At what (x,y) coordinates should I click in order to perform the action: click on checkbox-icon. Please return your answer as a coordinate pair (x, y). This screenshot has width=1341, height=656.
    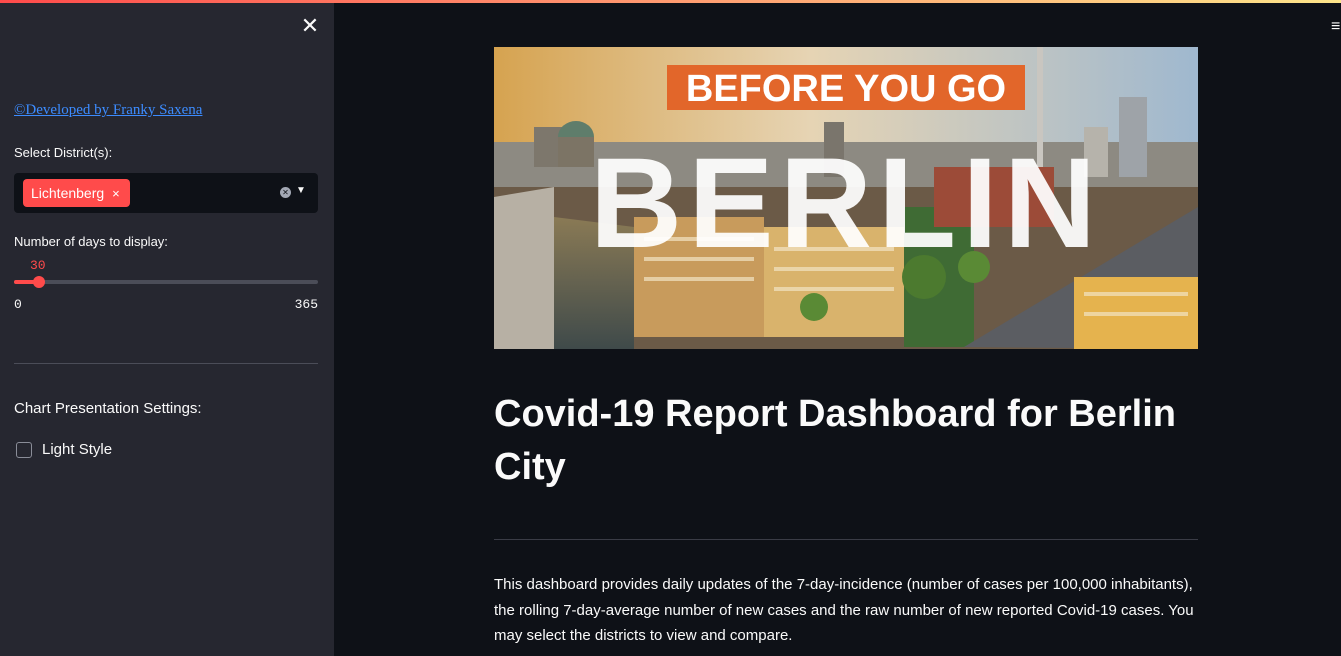
    Looking at the image, I should click on (24, 449).